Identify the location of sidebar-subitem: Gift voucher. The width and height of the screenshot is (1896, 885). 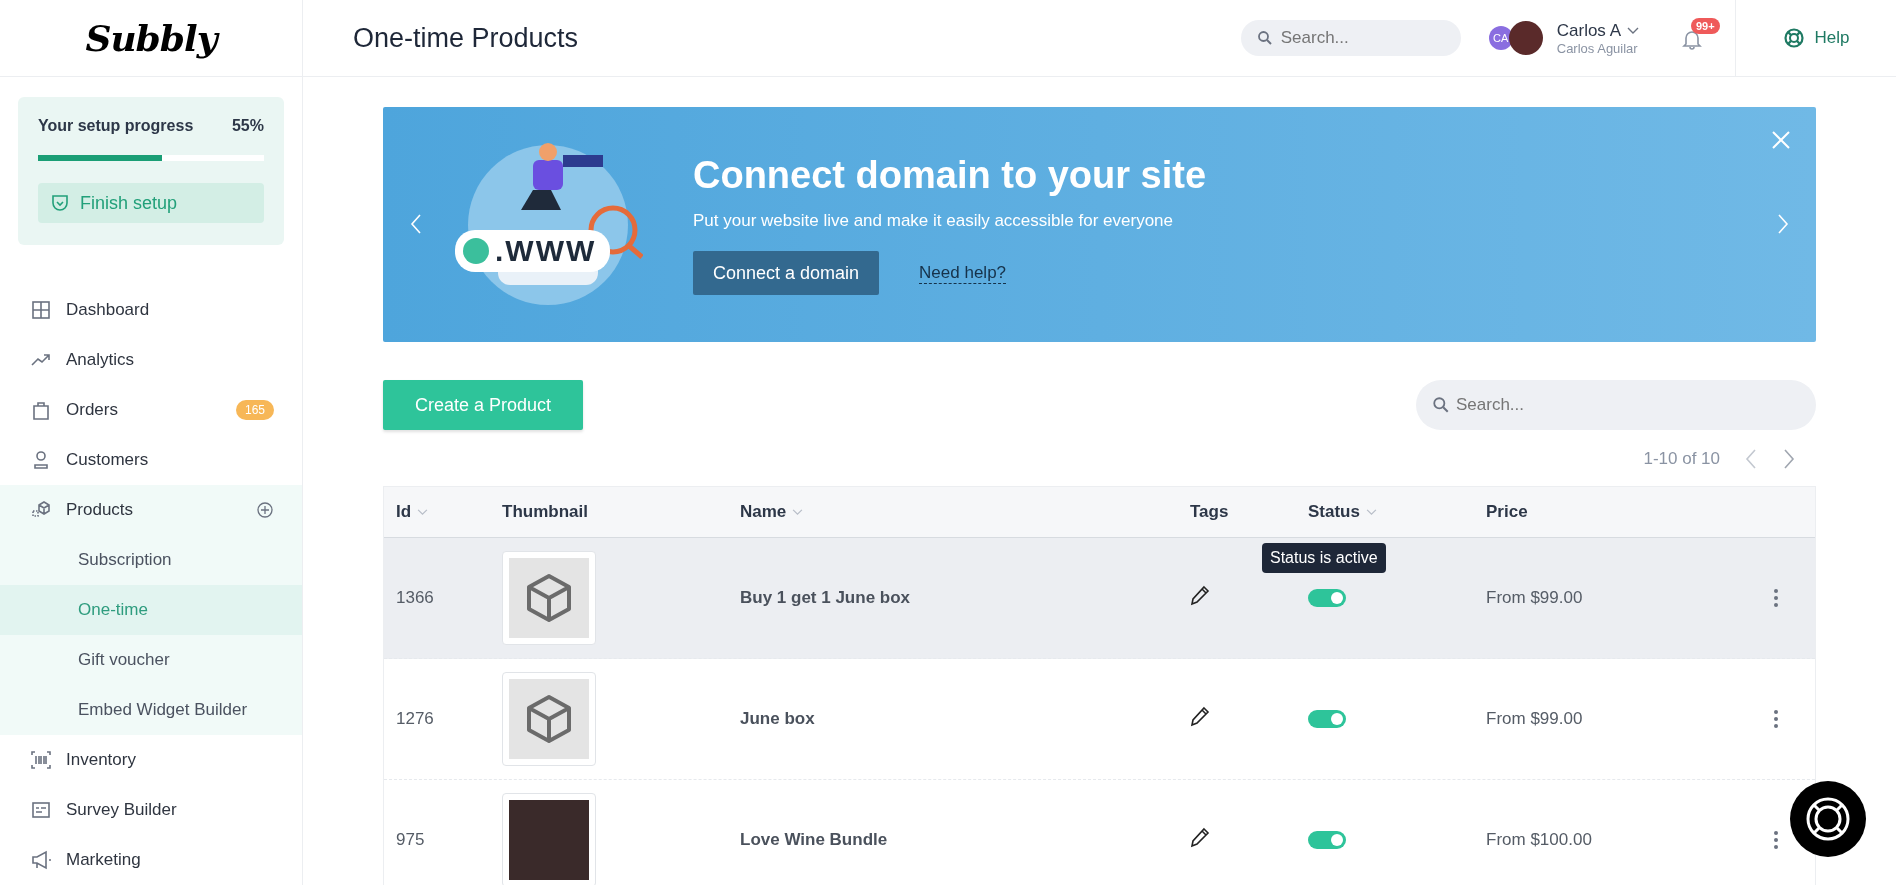
(151, 660).